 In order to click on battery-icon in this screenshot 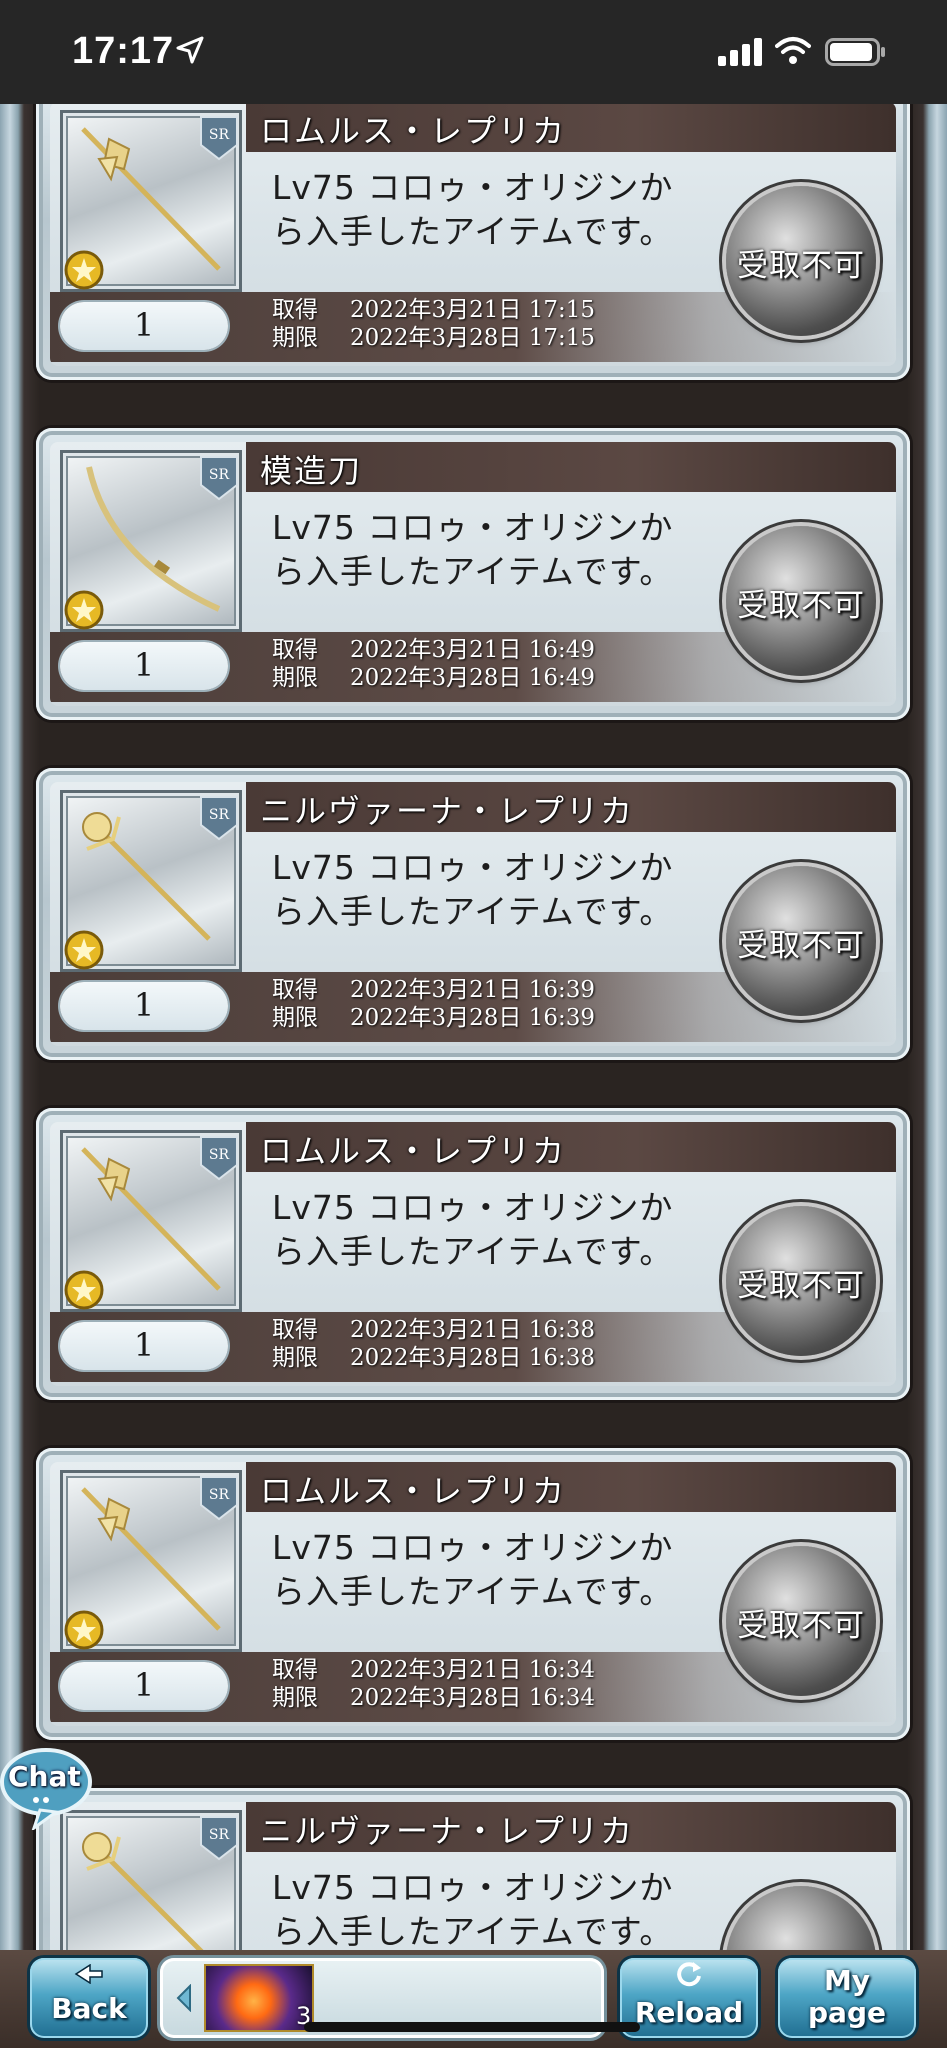, I will do `click(855, 52)`.